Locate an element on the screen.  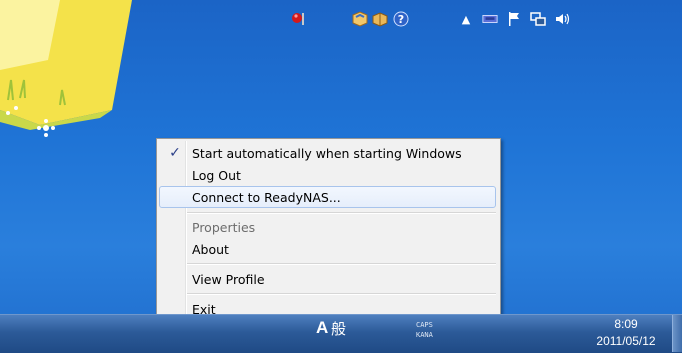
wallpaper-art is located at coordinates (66, 68).